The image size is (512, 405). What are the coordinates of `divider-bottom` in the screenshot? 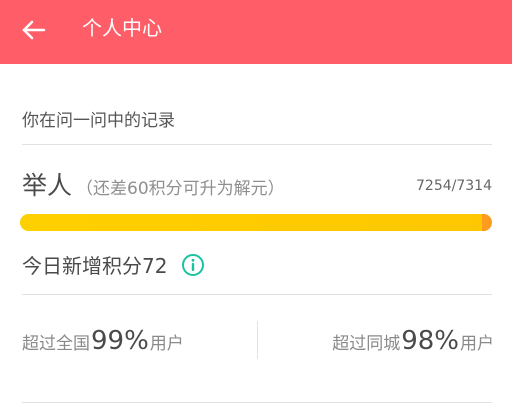 It's located at (257, 402).